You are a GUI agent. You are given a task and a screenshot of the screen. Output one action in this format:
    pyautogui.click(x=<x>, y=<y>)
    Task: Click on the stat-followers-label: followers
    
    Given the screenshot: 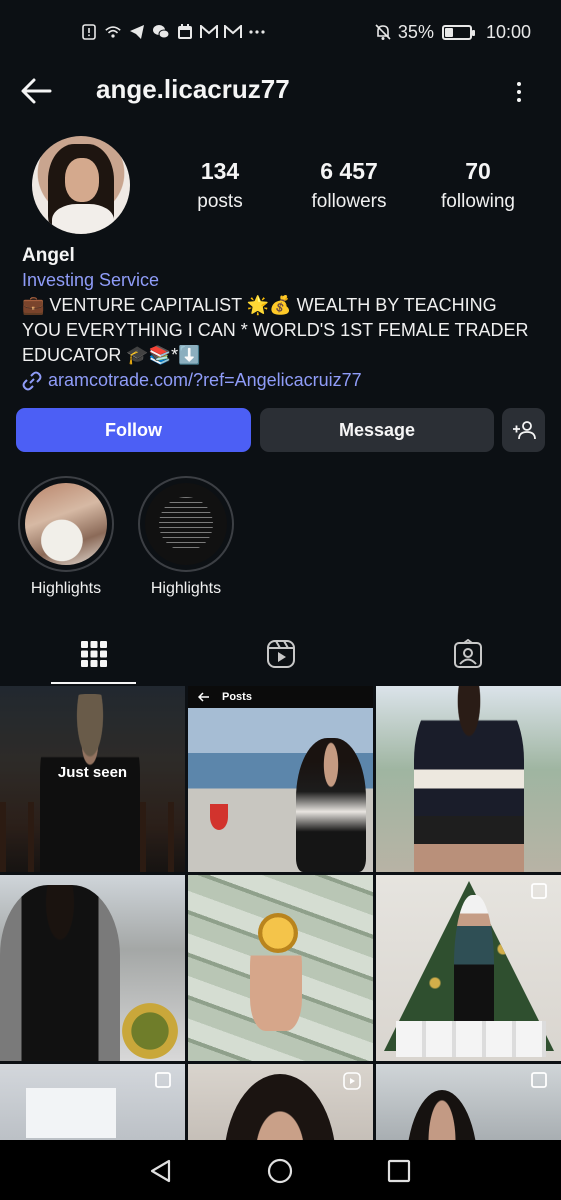 What is the action you would take?
    pyautogui.click(x=349, y=201)
    